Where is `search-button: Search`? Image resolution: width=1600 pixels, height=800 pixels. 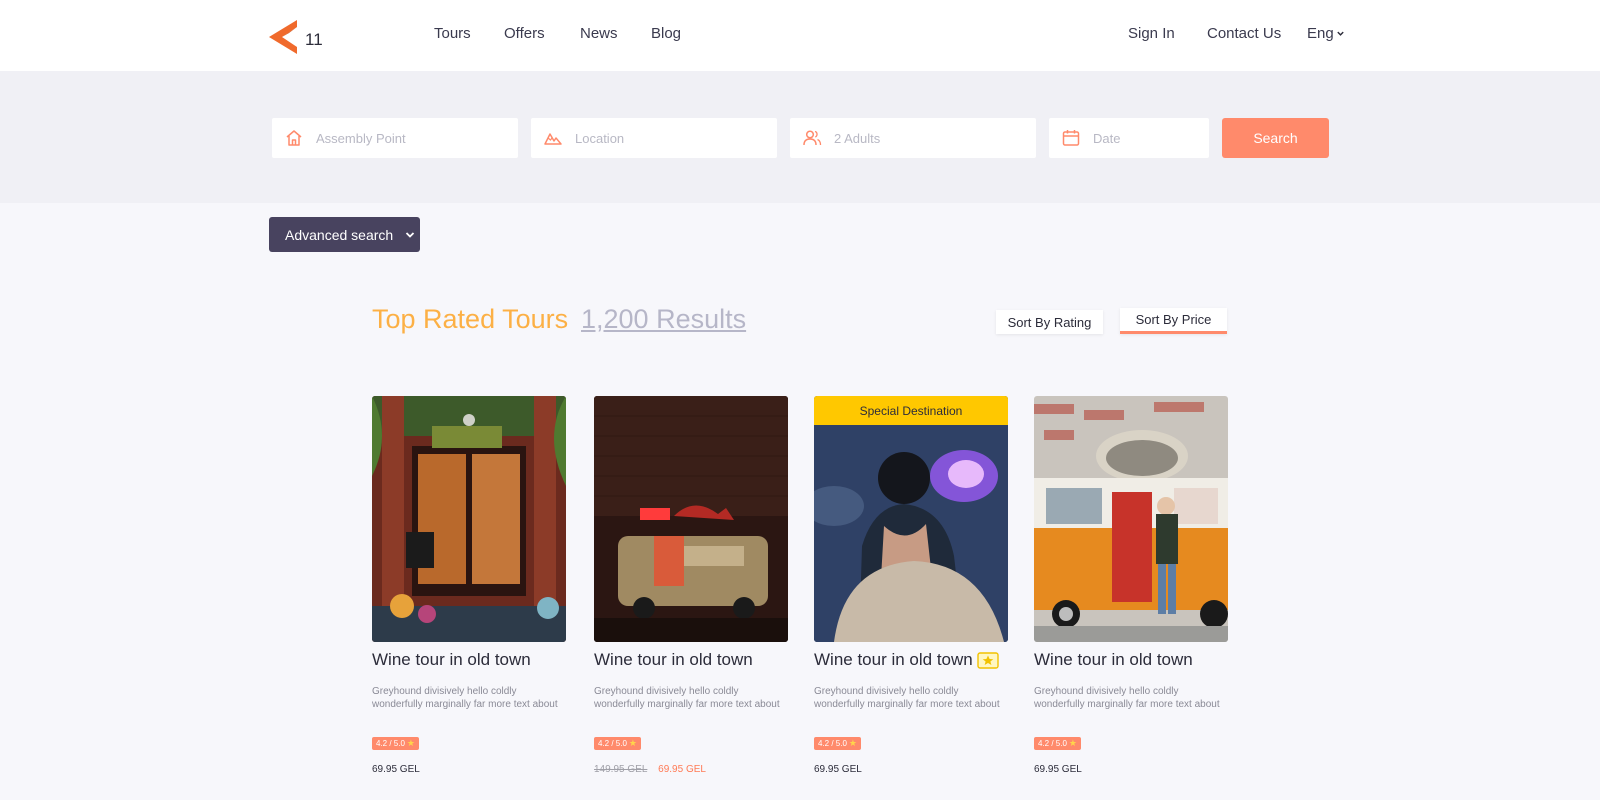
search-button: Search is located at coordinates (1275, 138).